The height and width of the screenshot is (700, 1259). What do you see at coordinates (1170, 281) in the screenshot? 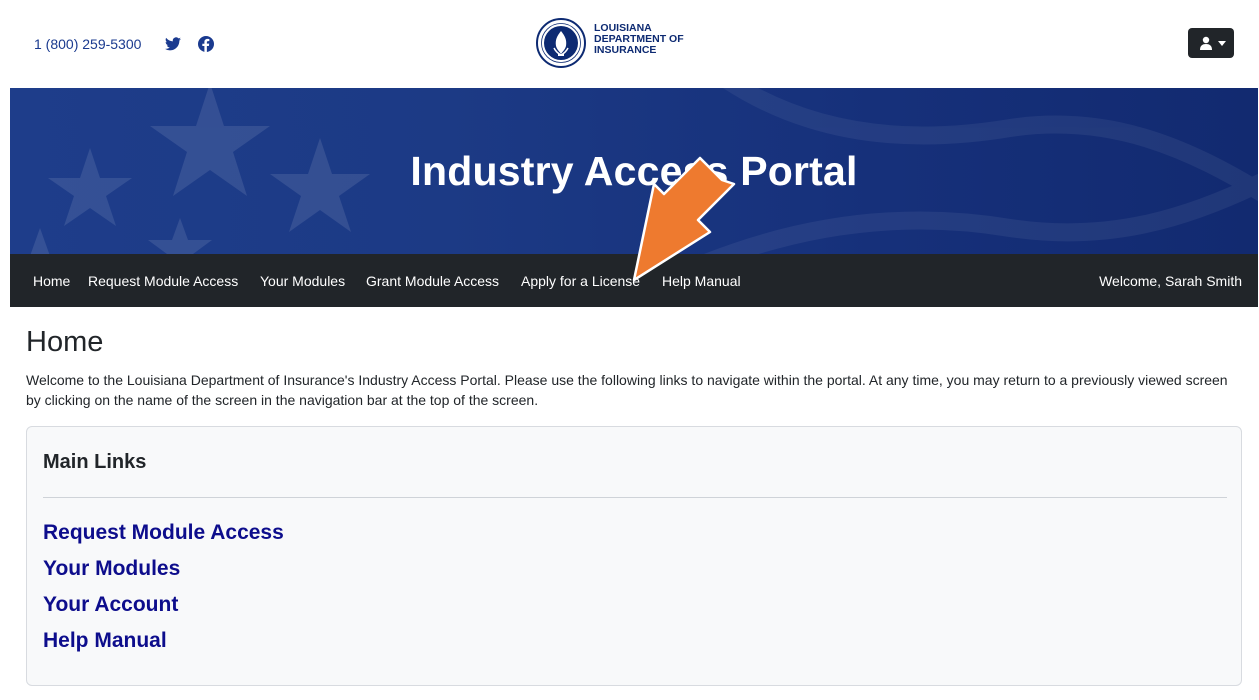
I see `welcome-user-text: Welcome, Sarah Smith` at bounding box center [1170, 281].